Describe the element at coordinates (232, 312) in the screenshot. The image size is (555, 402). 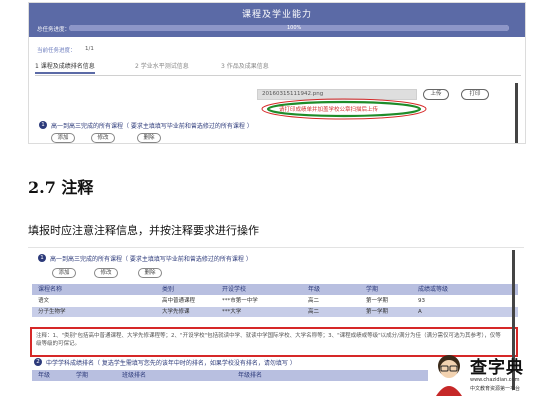
I see `table-cell: ***大学` at that location.